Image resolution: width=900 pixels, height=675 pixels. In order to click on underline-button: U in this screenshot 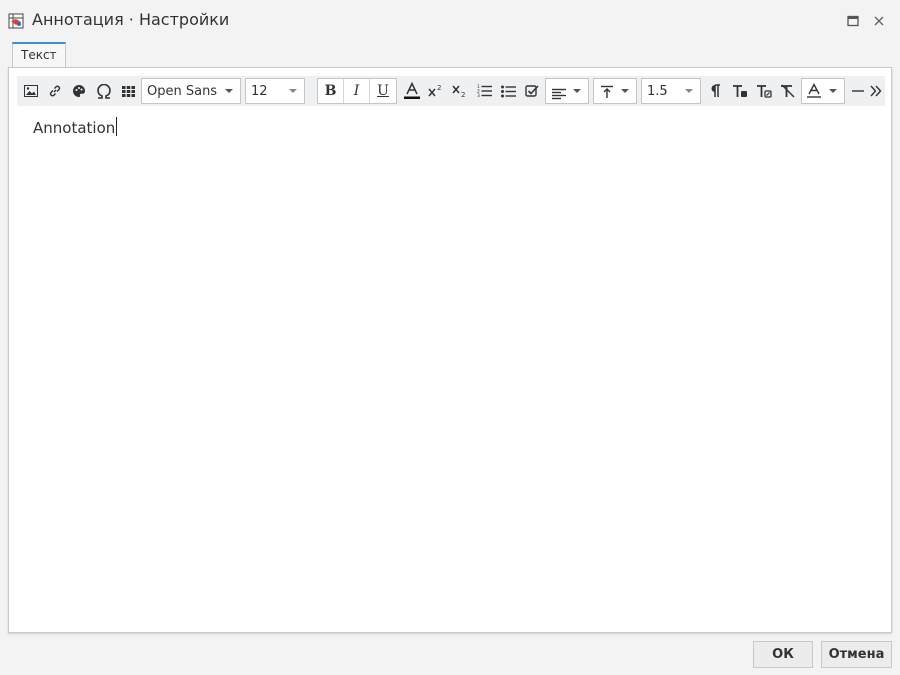, I will do `click(383, 91)`.